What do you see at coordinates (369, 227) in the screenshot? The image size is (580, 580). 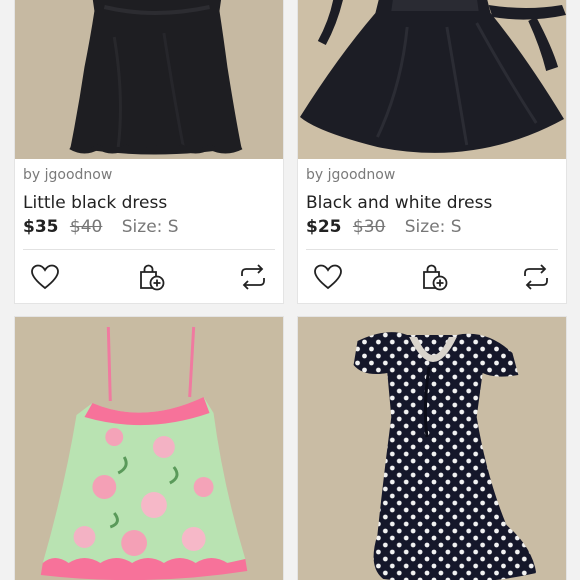 I see `original-price: $30` at bounding box center [369, 227].